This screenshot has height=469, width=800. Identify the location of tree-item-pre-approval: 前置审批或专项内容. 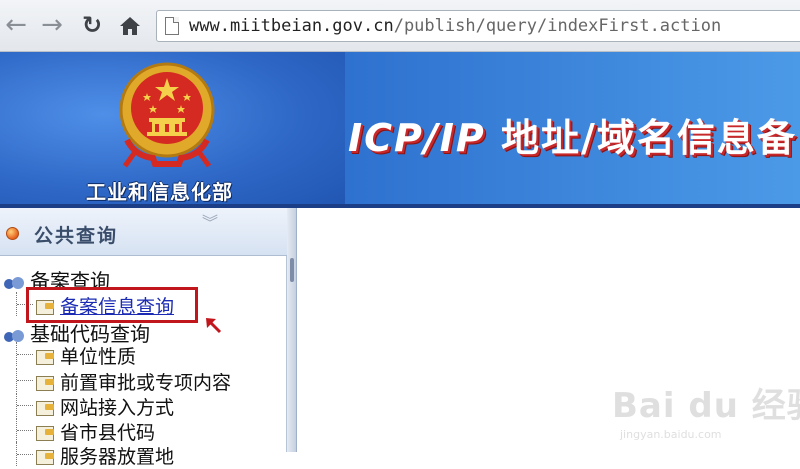
(124, 381).